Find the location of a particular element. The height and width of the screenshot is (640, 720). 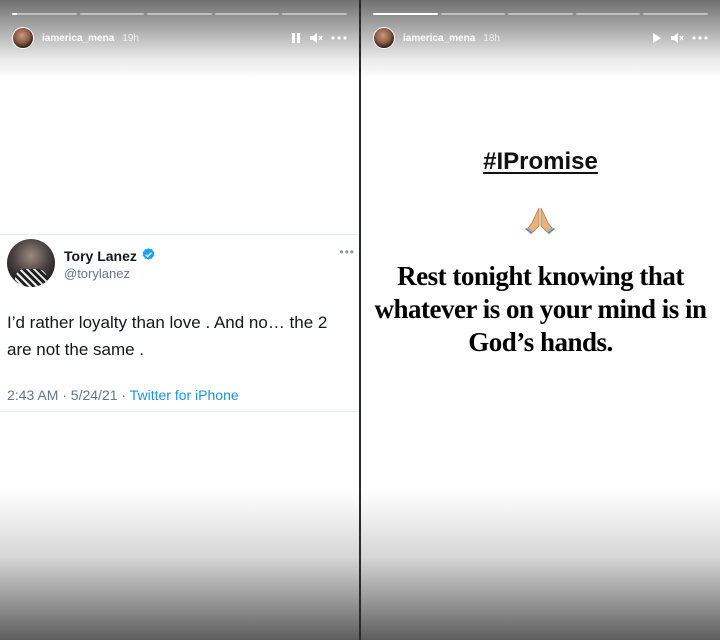

timestamp: 18h is located at coordinates (491, 38).